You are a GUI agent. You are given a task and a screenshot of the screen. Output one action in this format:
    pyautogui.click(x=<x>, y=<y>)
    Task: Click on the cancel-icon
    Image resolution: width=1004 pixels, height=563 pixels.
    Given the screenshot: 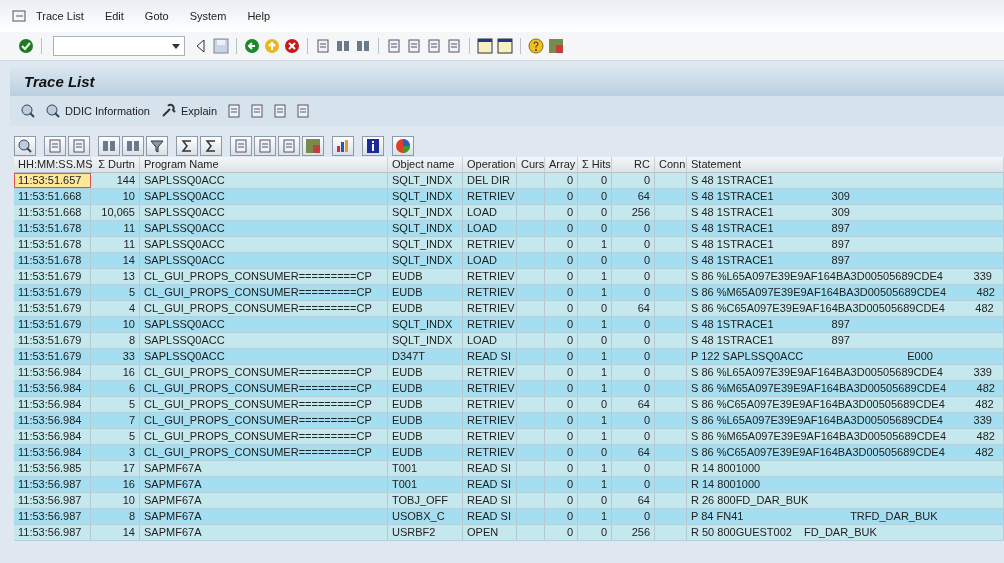 What is the action you would take?
    pyautogui.click(x=292, y=46)
    